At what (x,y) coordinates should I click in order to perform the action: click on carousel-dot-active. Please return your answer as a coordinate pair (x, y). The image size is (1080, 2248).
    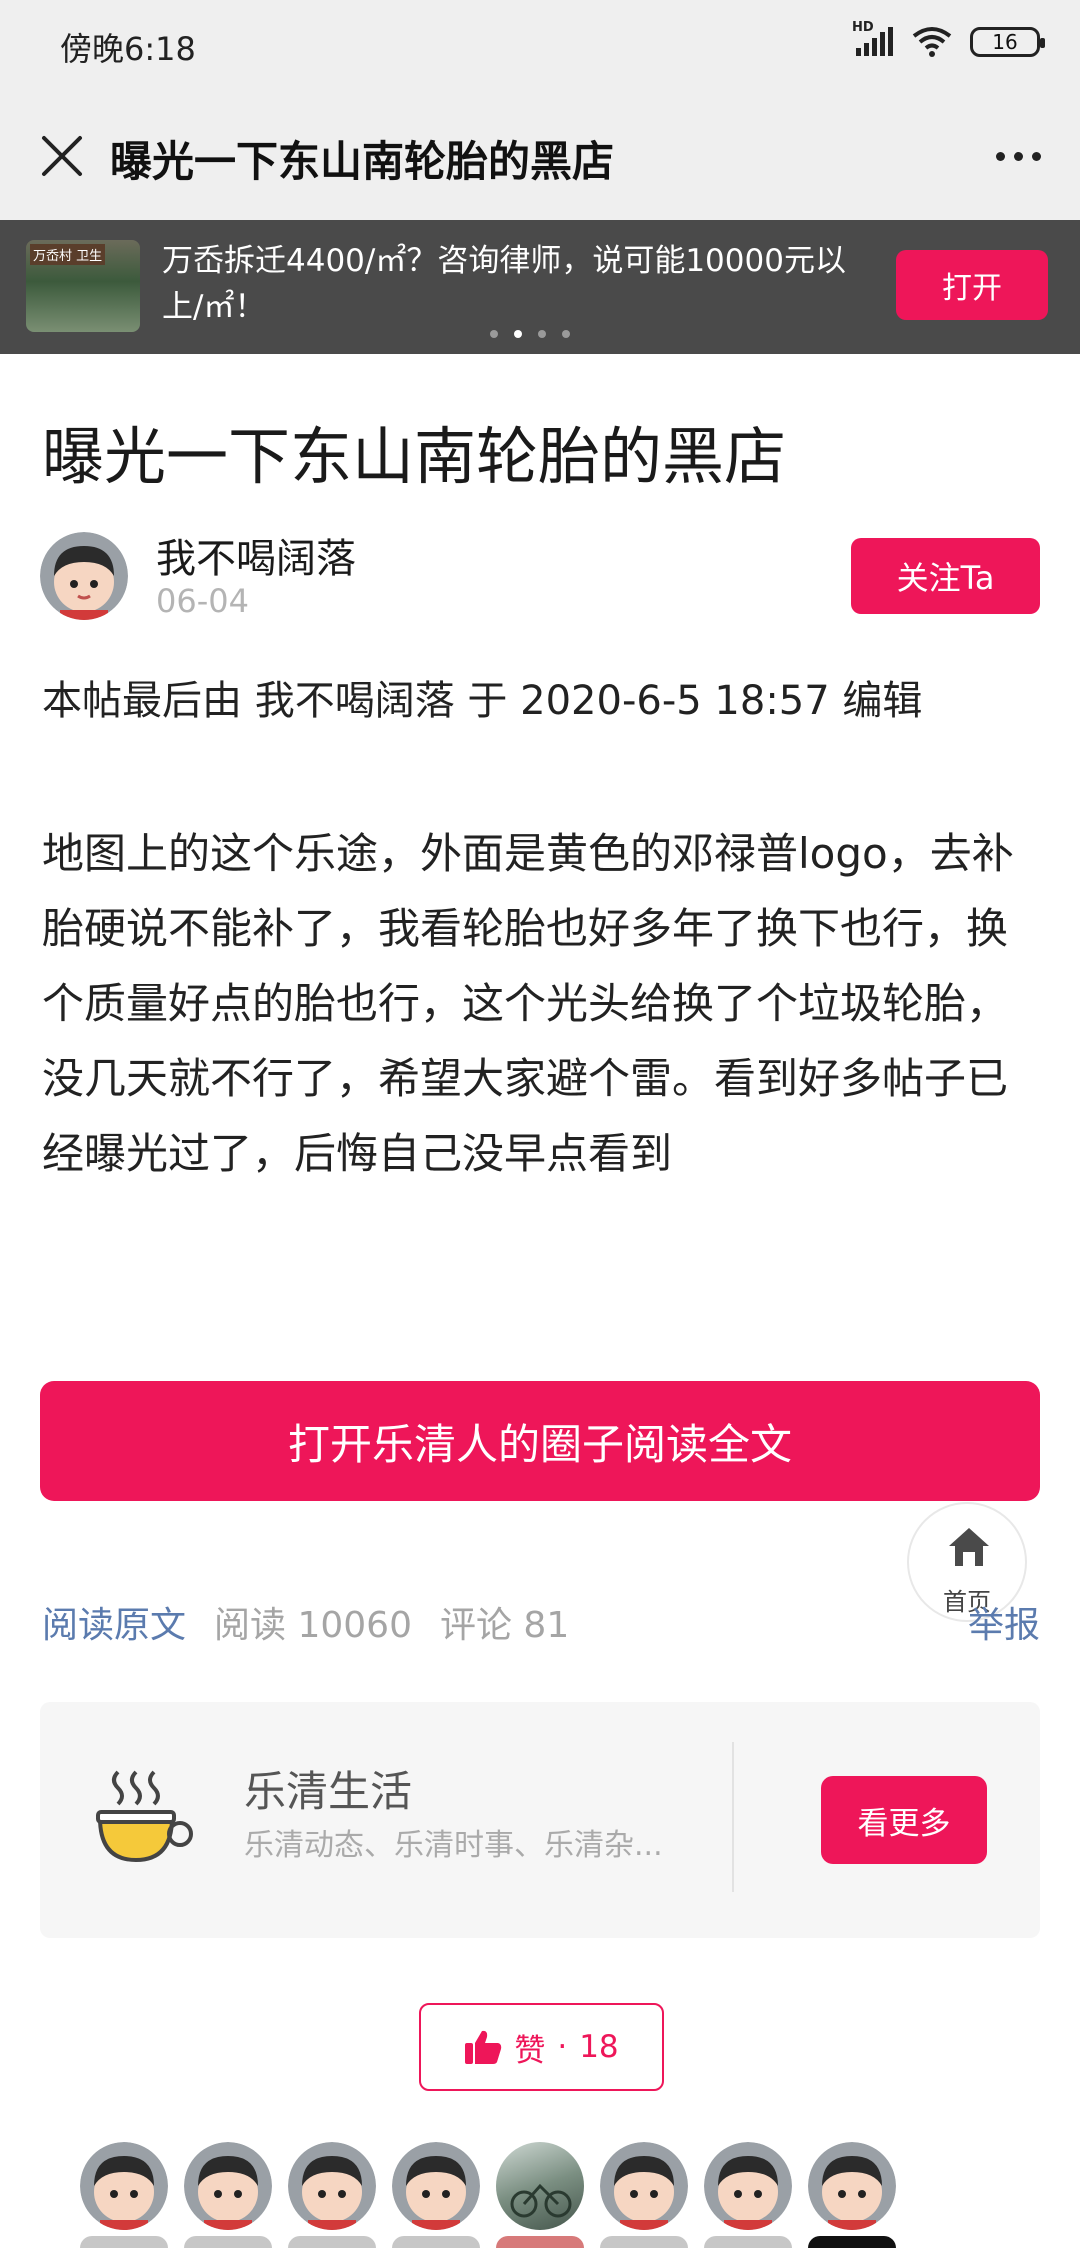
    Looking at the image, I should click on (518, 334).